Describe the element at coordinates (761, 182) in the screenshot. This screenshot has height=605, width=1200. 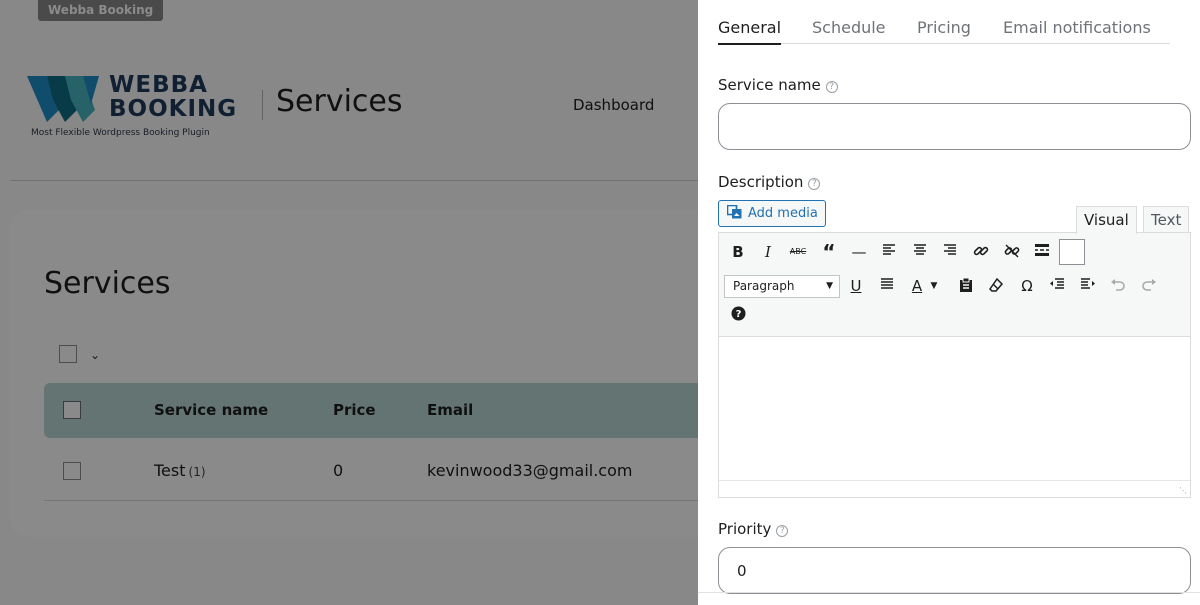
I see `description-label-text: Description` at that location.